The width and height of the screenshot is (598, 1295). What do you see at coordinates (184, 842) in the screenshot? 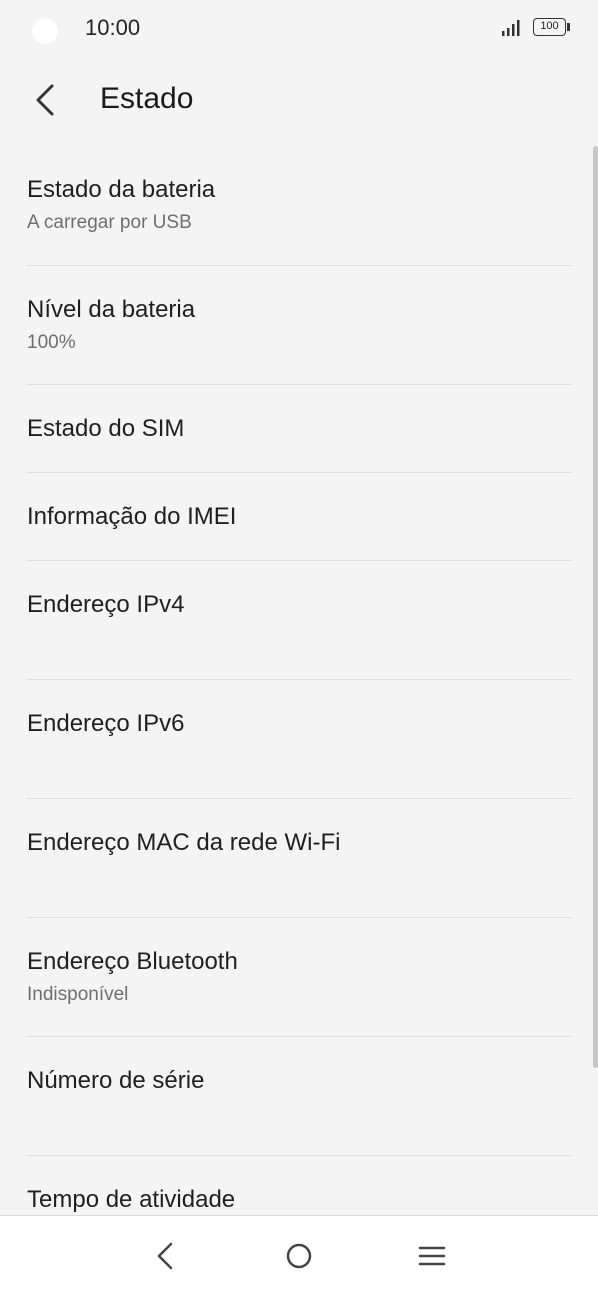
I see `list-item-title: Endereço MAC da rede Wi-Fi` at bounding box center [184, 842].